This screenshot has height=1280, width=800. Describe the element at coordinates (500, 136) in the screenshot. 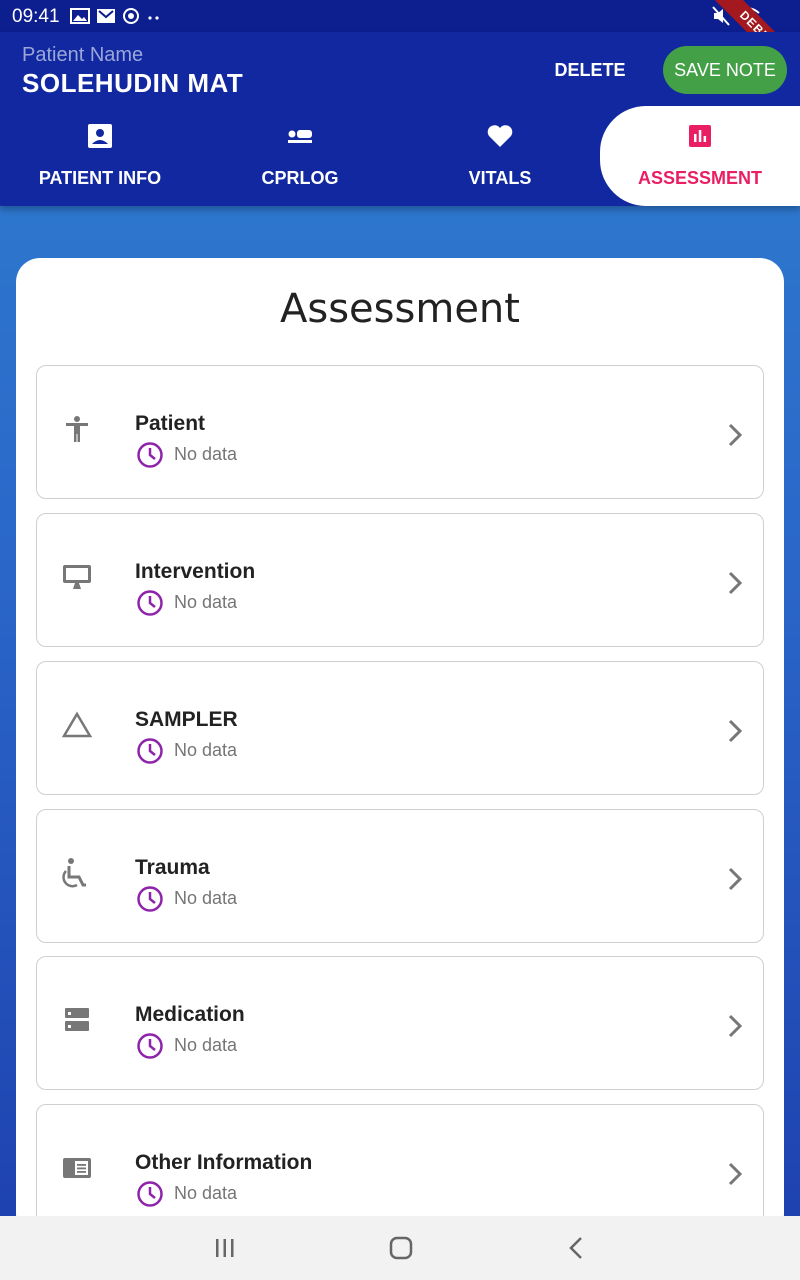

I see `heart-icon` at that location.